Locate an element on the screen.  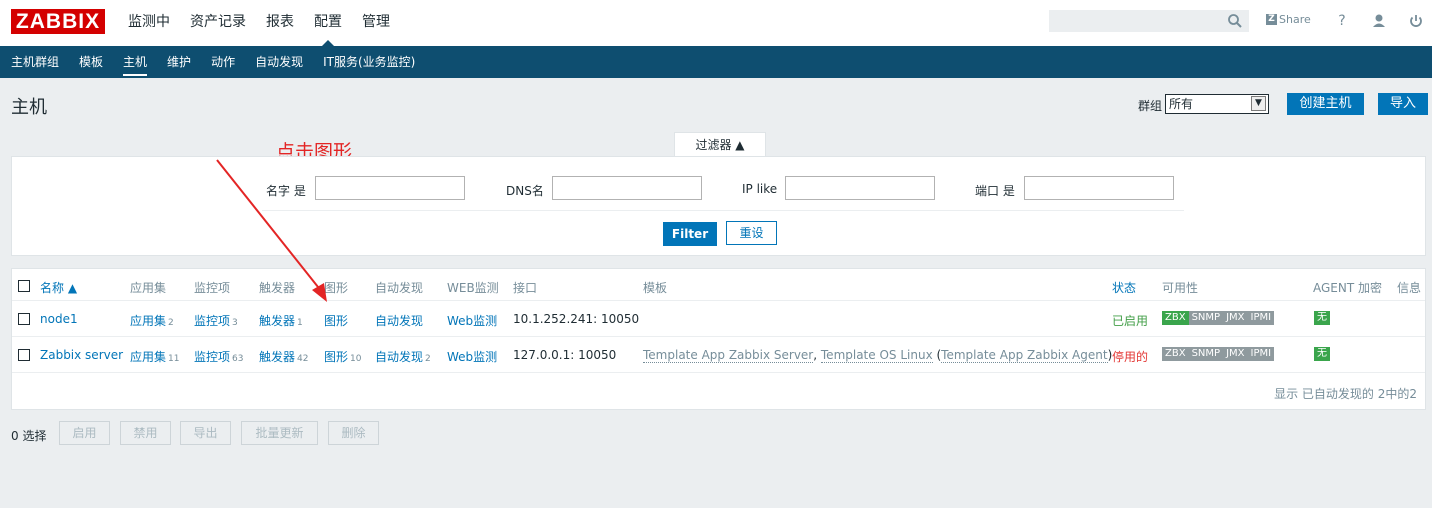
items-count: 63 is located at coordinates (238, 359).